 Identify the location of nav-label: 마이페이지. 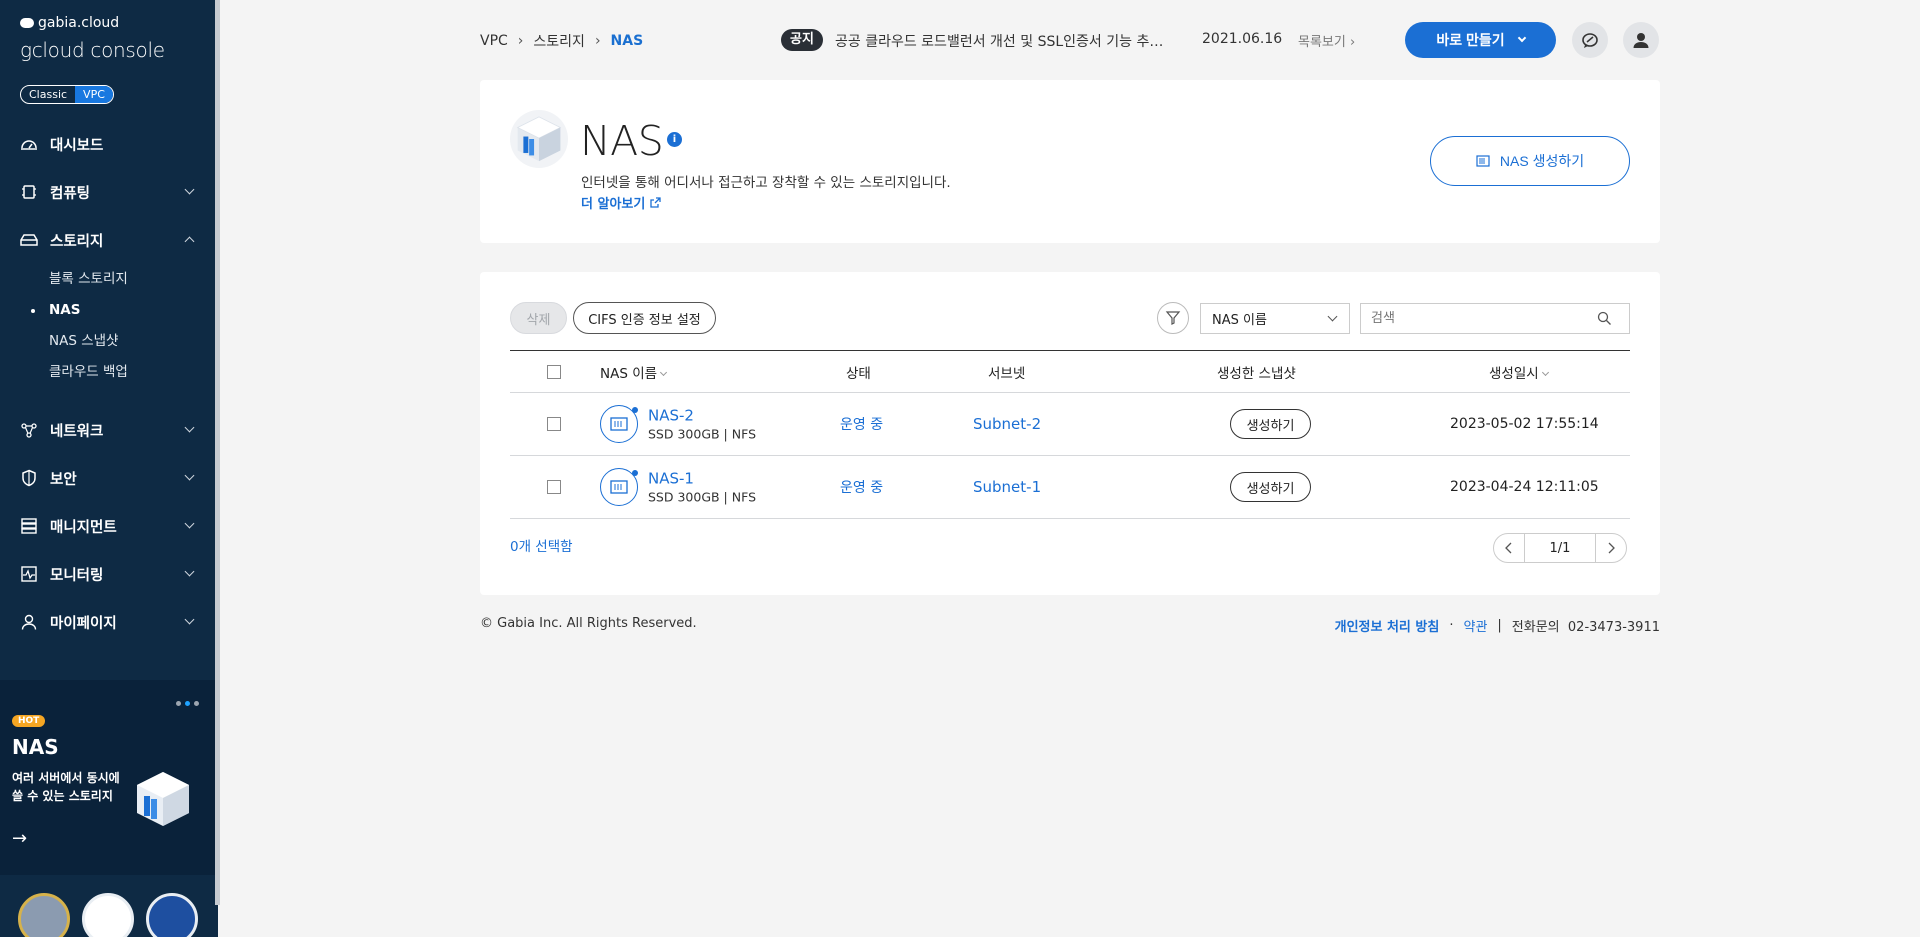
(83, 623).